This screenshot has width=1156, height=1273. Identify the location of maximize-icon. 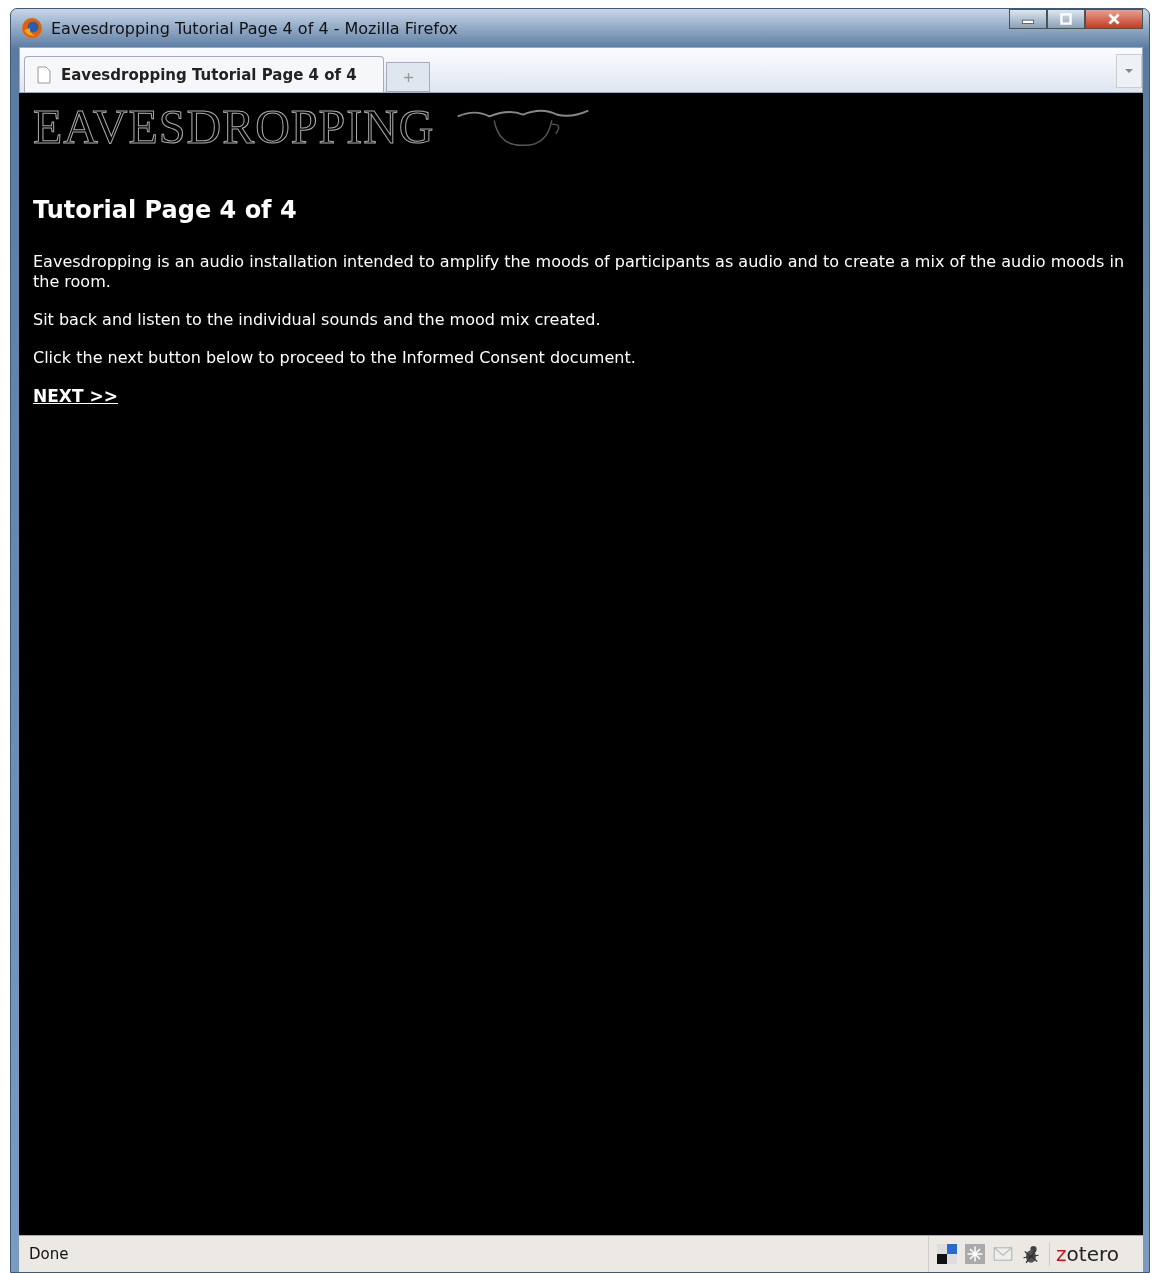
(1066, 19).